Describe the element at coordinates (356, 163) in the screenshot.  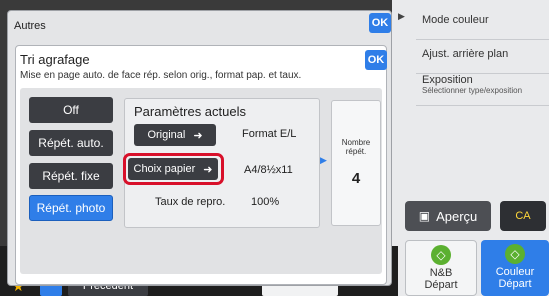
I see `repeat-count-box: Nombre répét. 4` at that location.